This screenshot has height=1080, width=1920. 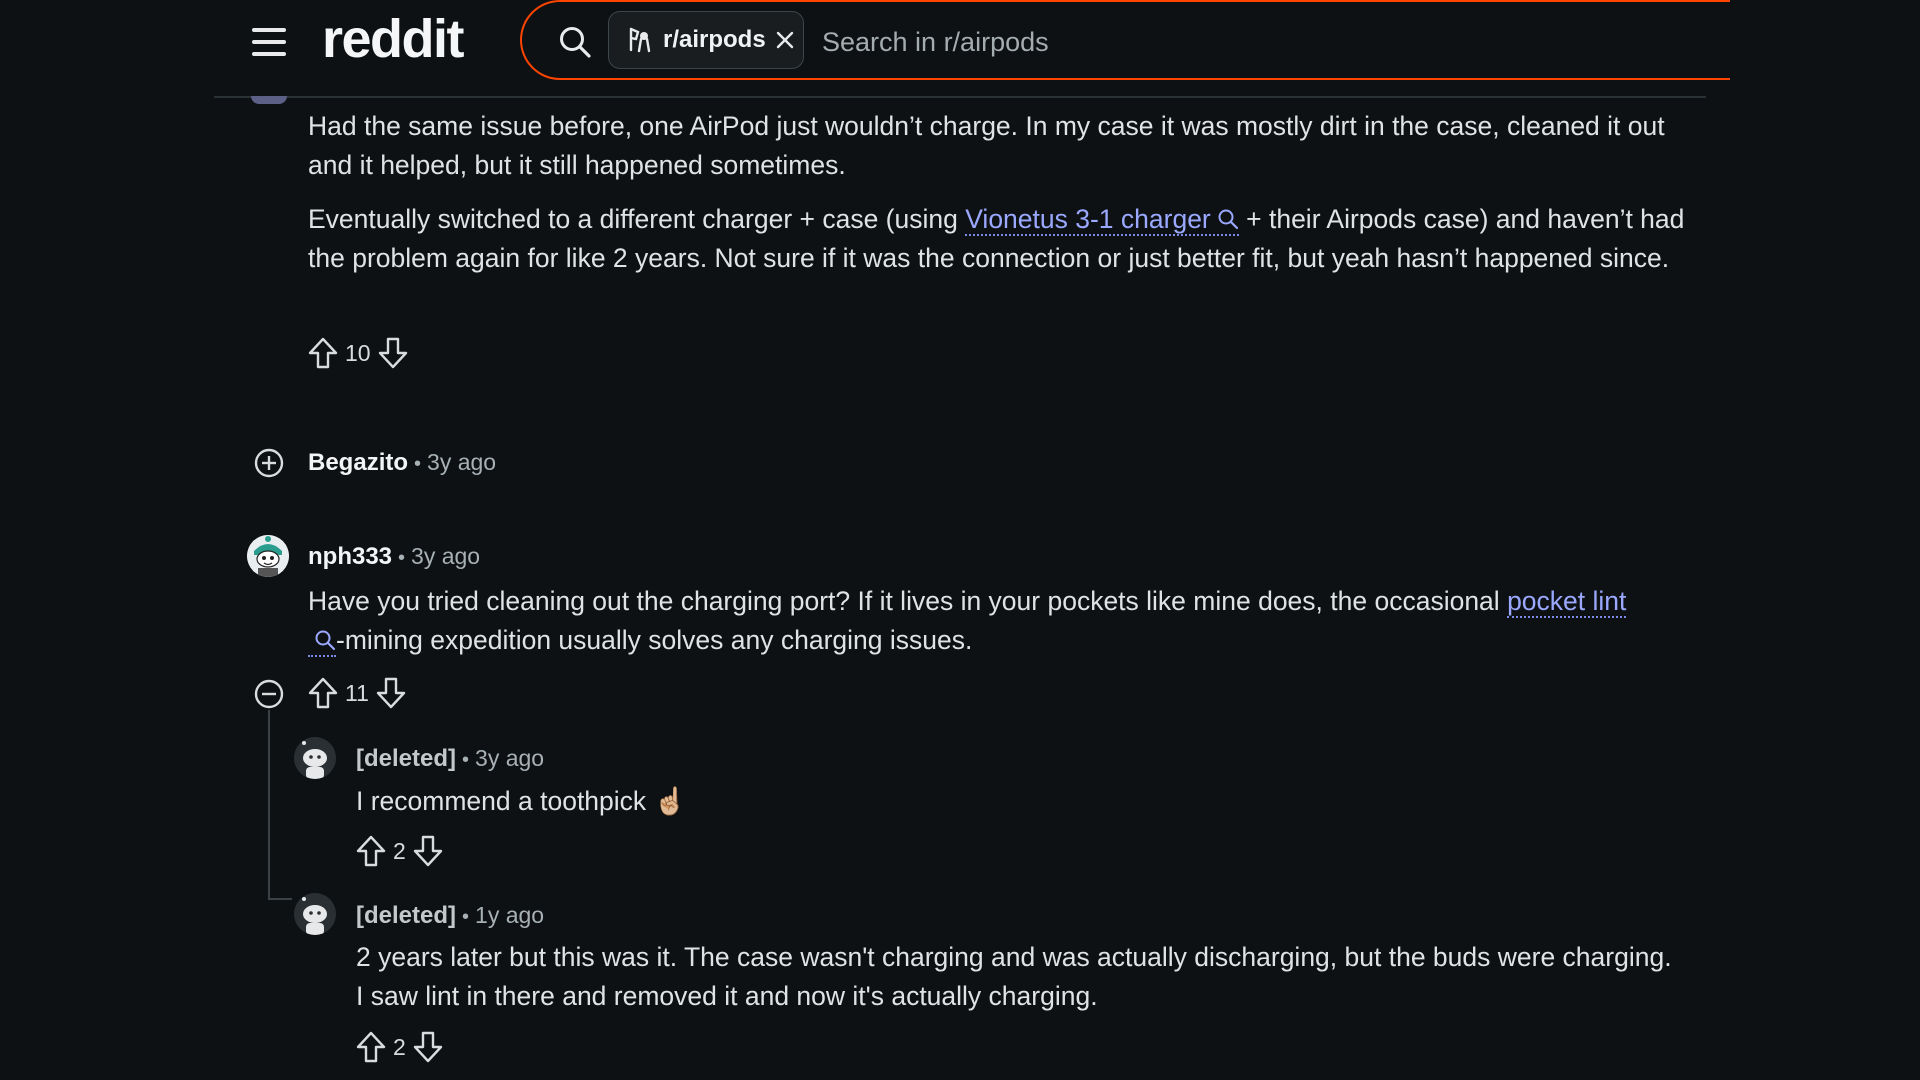 I want to click on top-bar: reddit r/airpods, so click(x=972, y=49).